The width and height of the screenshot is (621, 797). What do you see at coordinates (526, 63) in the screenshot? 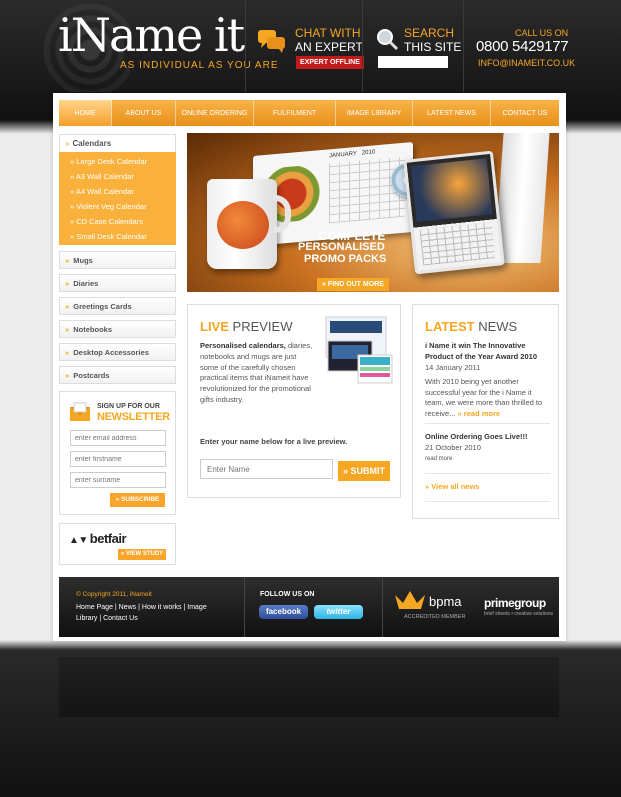
I see `email-link: INFO@INAMEIT.CO.UK` at bounding box center [526, 63].